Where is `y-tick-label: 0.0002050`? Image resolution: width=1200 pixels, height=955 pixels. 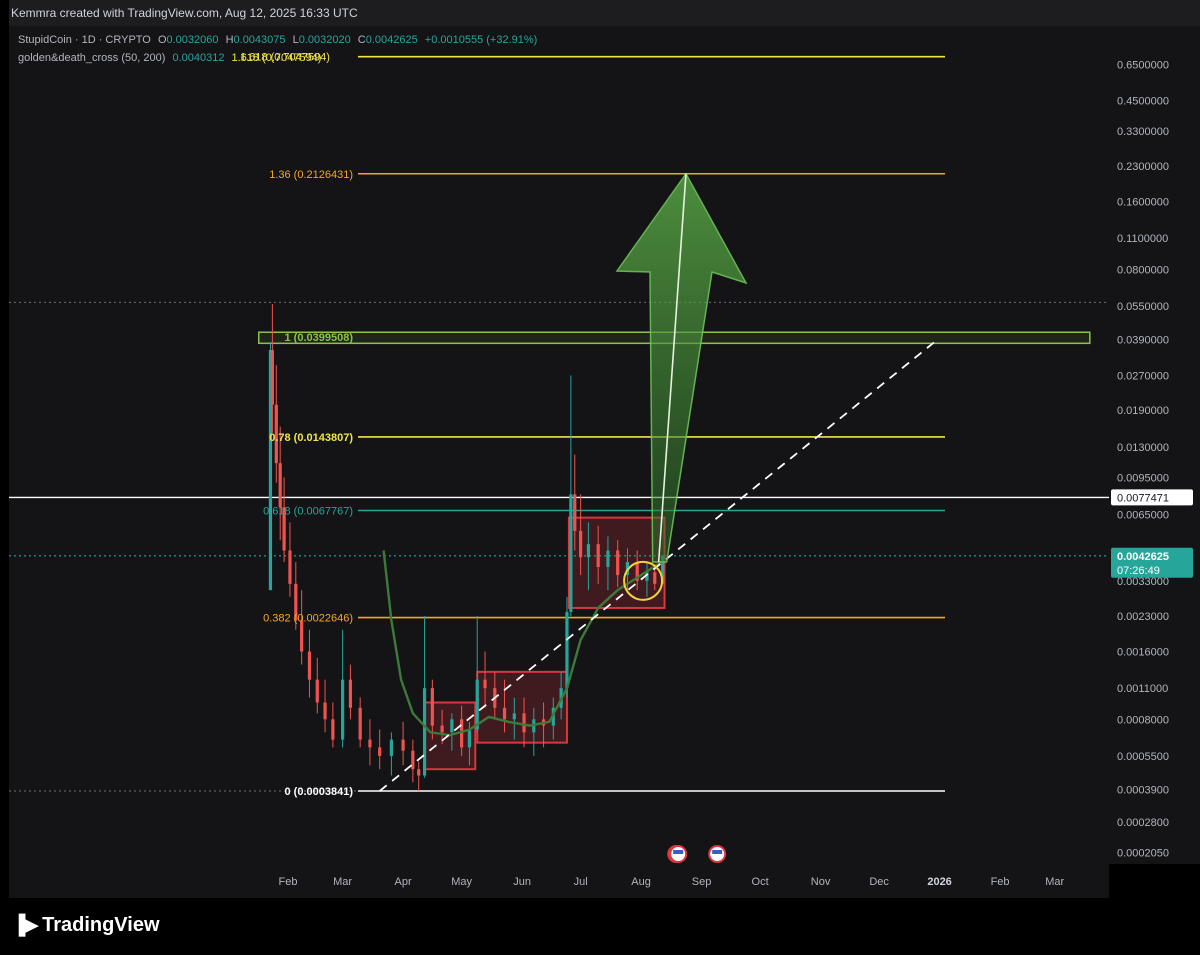 y-tick-label: 0.0002050 is located at coordinates (1143, 853).